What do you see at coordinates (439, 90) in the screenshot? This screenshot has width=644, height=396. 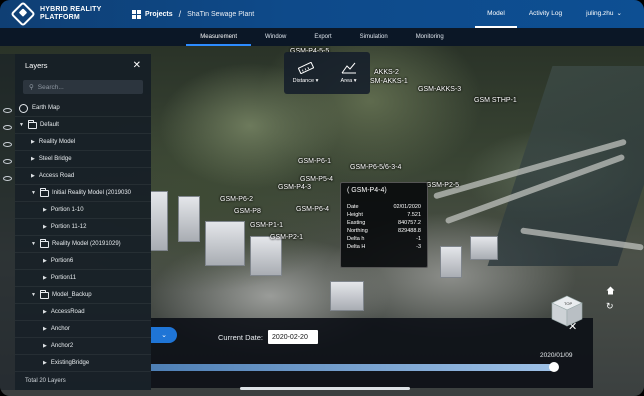 I see `map-label: GSM-AKKS-3` at bounding box center [439, 90].